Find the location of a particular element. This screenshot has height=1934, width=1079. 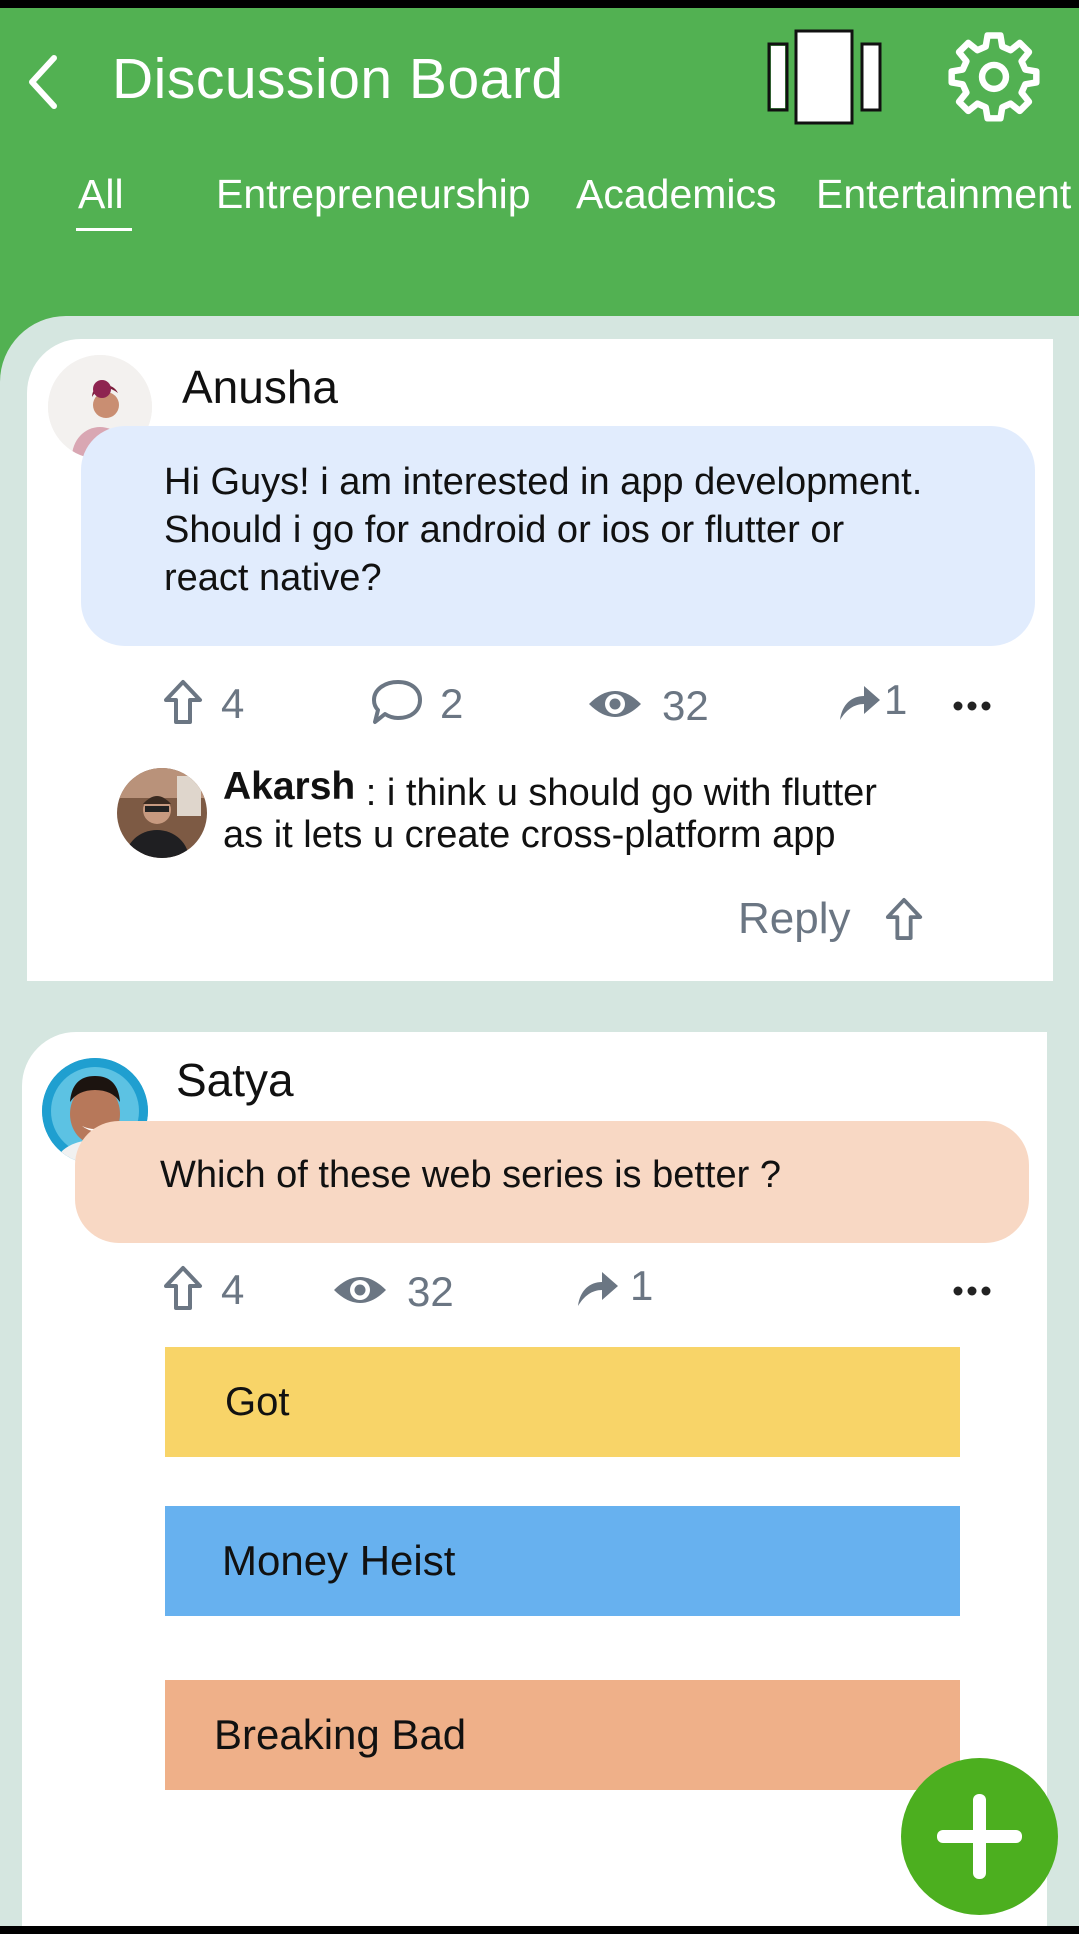

poll-option-breaking-bad: Breaking Bad is located at coordinates (562, 1735).